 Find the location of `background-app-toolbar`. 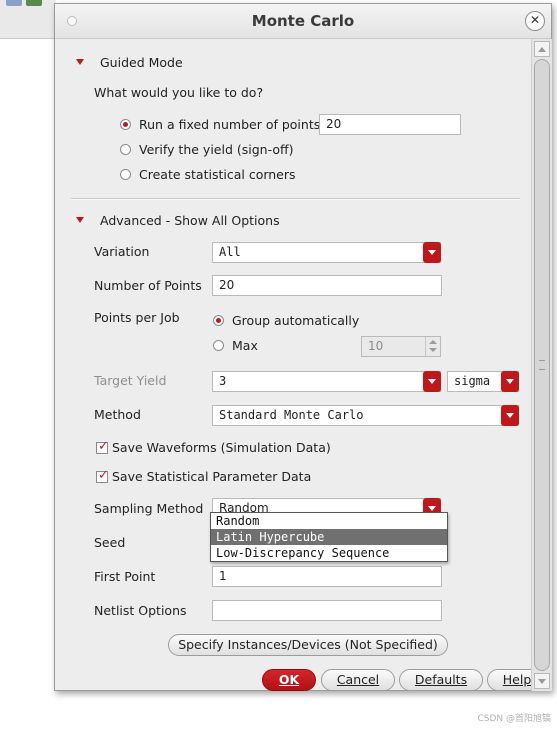

background-app-toolbar is located at coordinates (28, 19).